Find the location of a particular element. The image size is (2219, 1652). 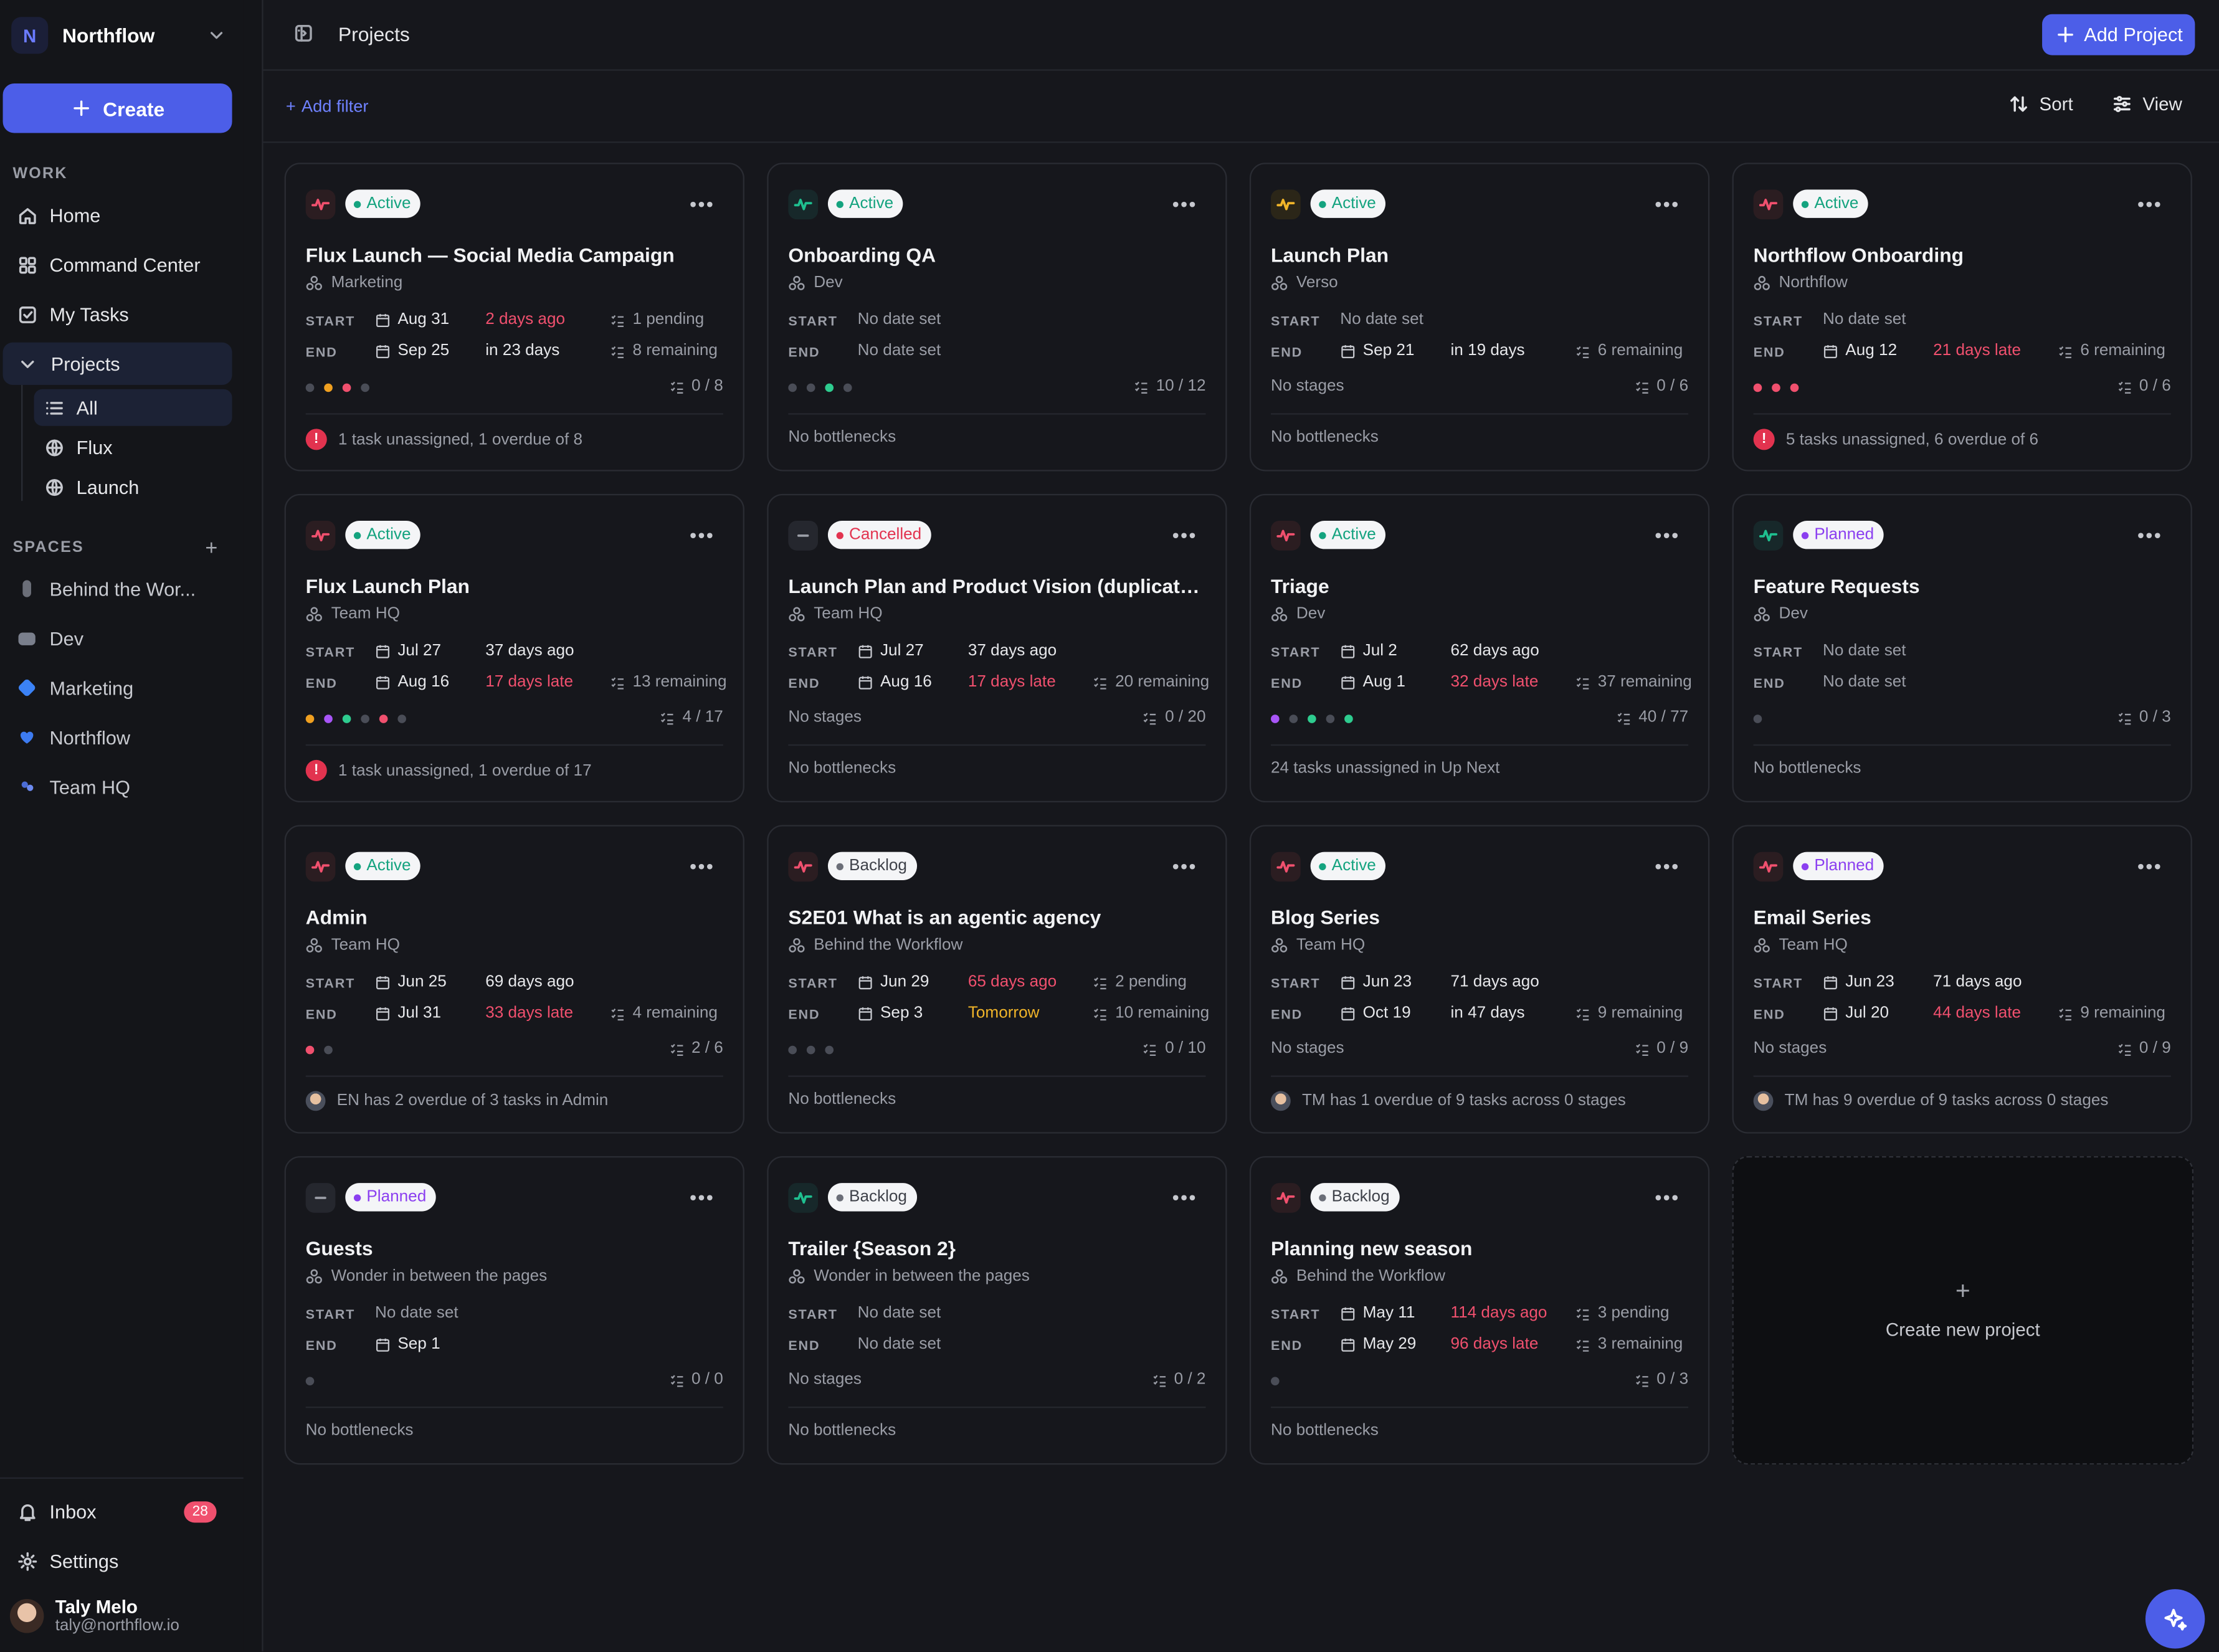

nav-home: Home is located at coordinates (118, 215).